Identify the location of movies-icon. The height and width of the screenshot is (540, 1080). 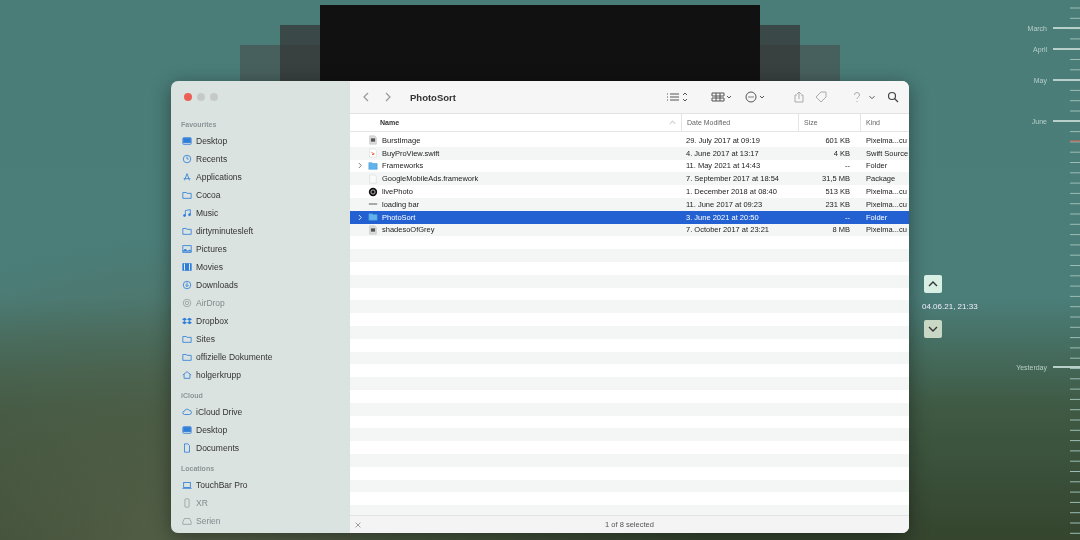
(187, 267).